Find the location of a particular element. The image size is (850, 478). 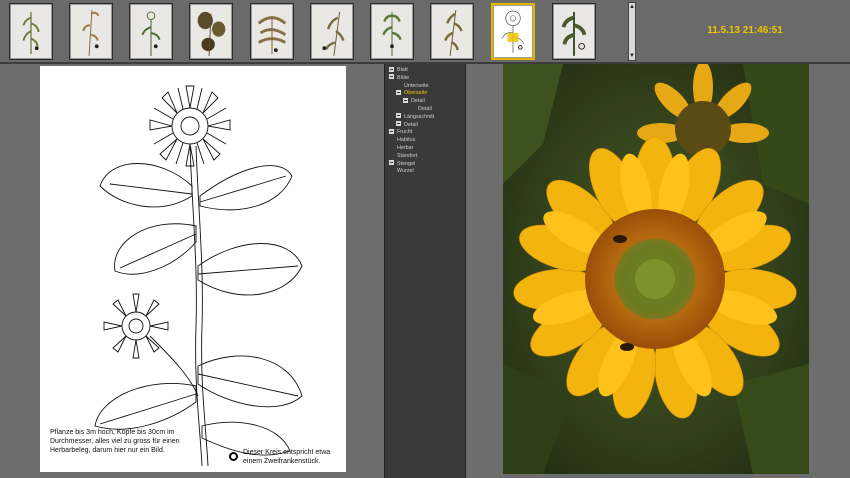

scroll-up-arrow-icon: ▲ is located at coordinates (632, 7).